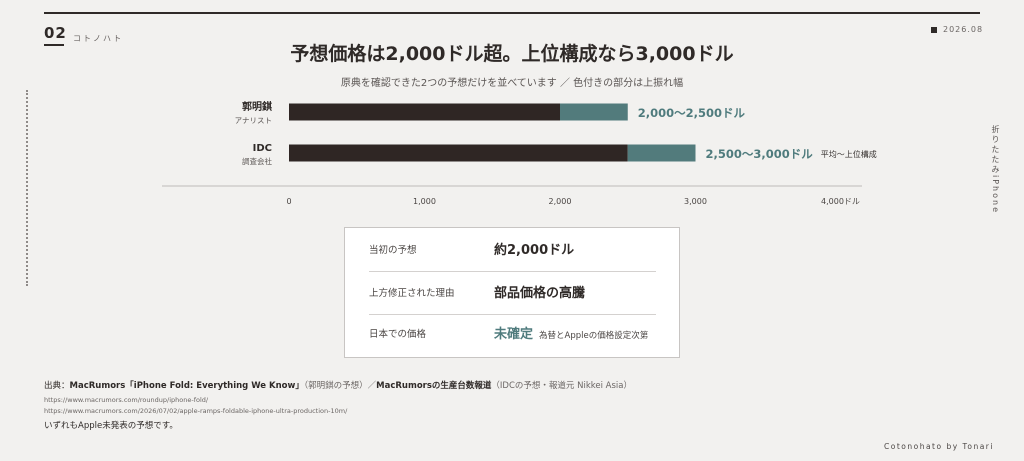 This screenshot has height=461, width=1024. I want to click on source-note-1: （郭明錤の予想）, so click(335, 386).